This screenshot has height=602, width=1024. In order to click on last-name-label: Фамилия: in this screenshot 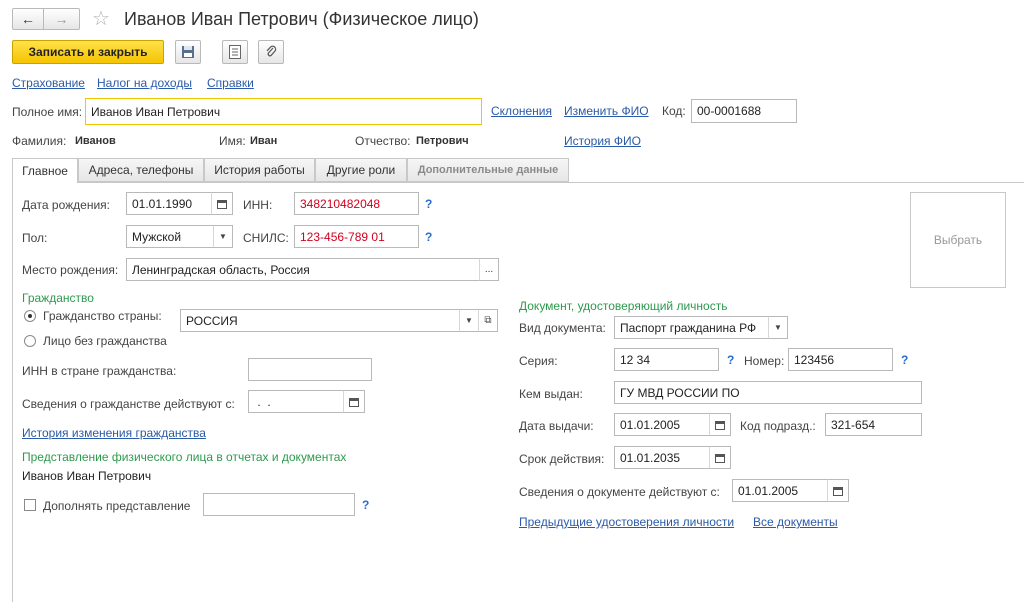, I will do `click(39, 141)`.